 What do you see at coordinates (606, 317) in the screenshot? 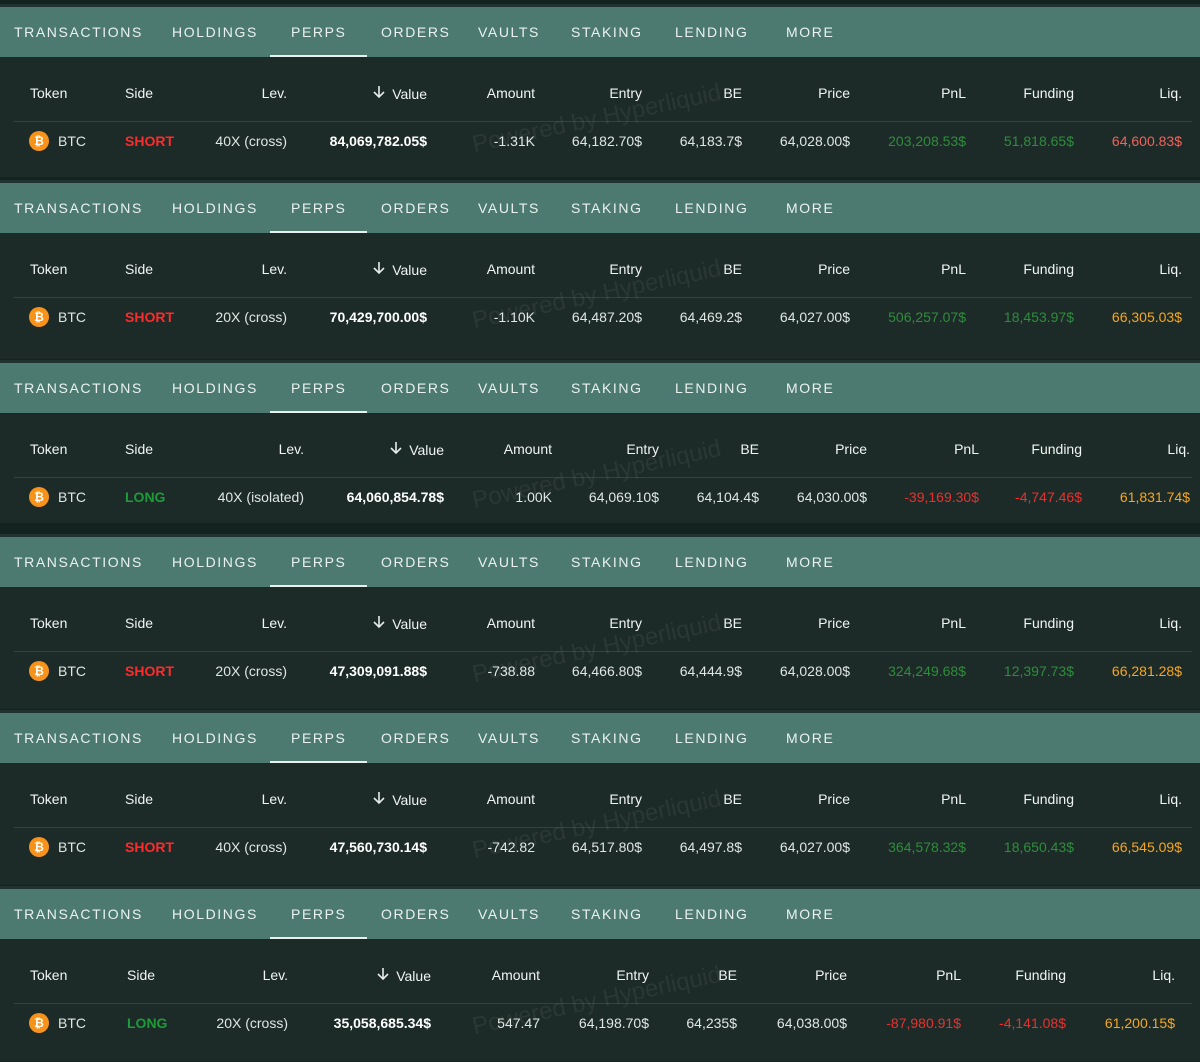
I see `cell-entry: 64,487.20$` at bounding box center [606, 317].